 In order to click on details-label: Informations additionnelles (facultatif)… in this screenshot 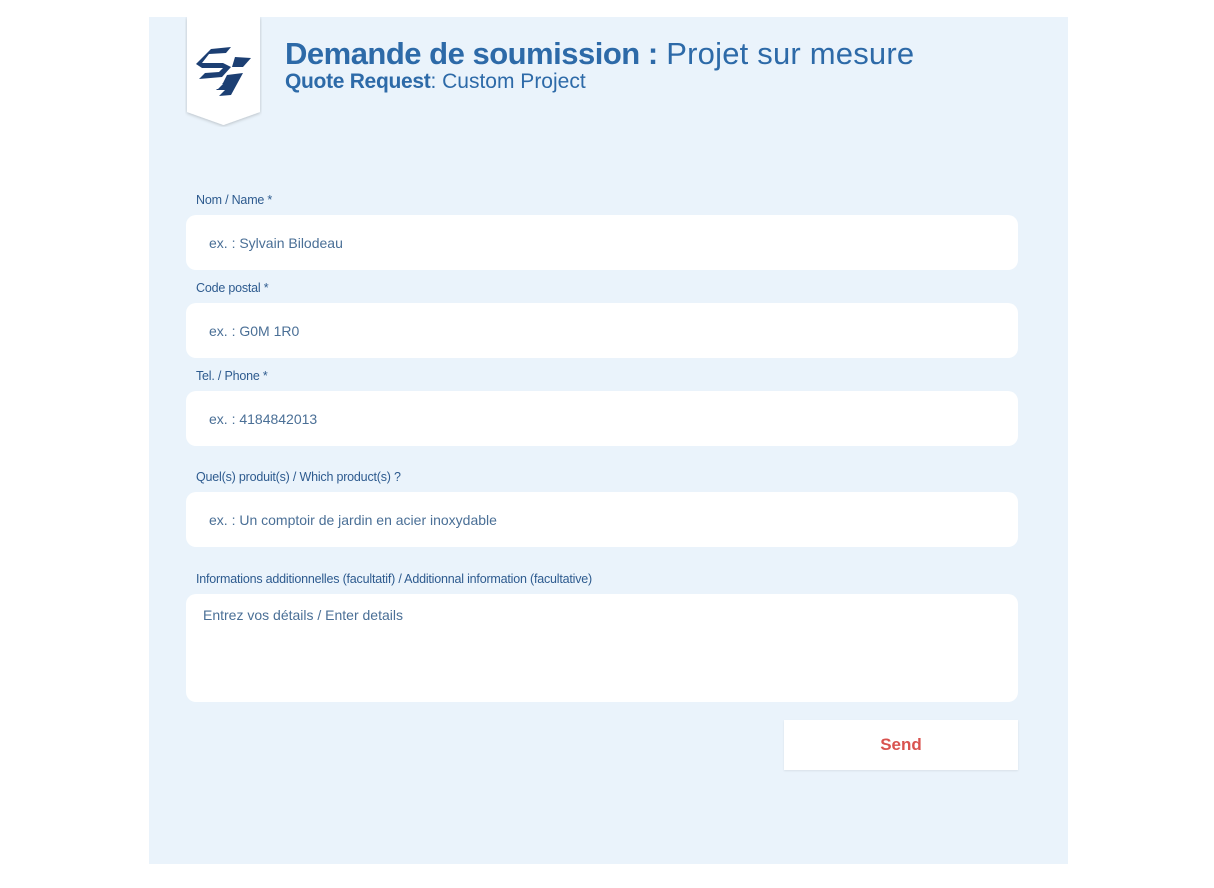, I will do `click(394, 579)`.